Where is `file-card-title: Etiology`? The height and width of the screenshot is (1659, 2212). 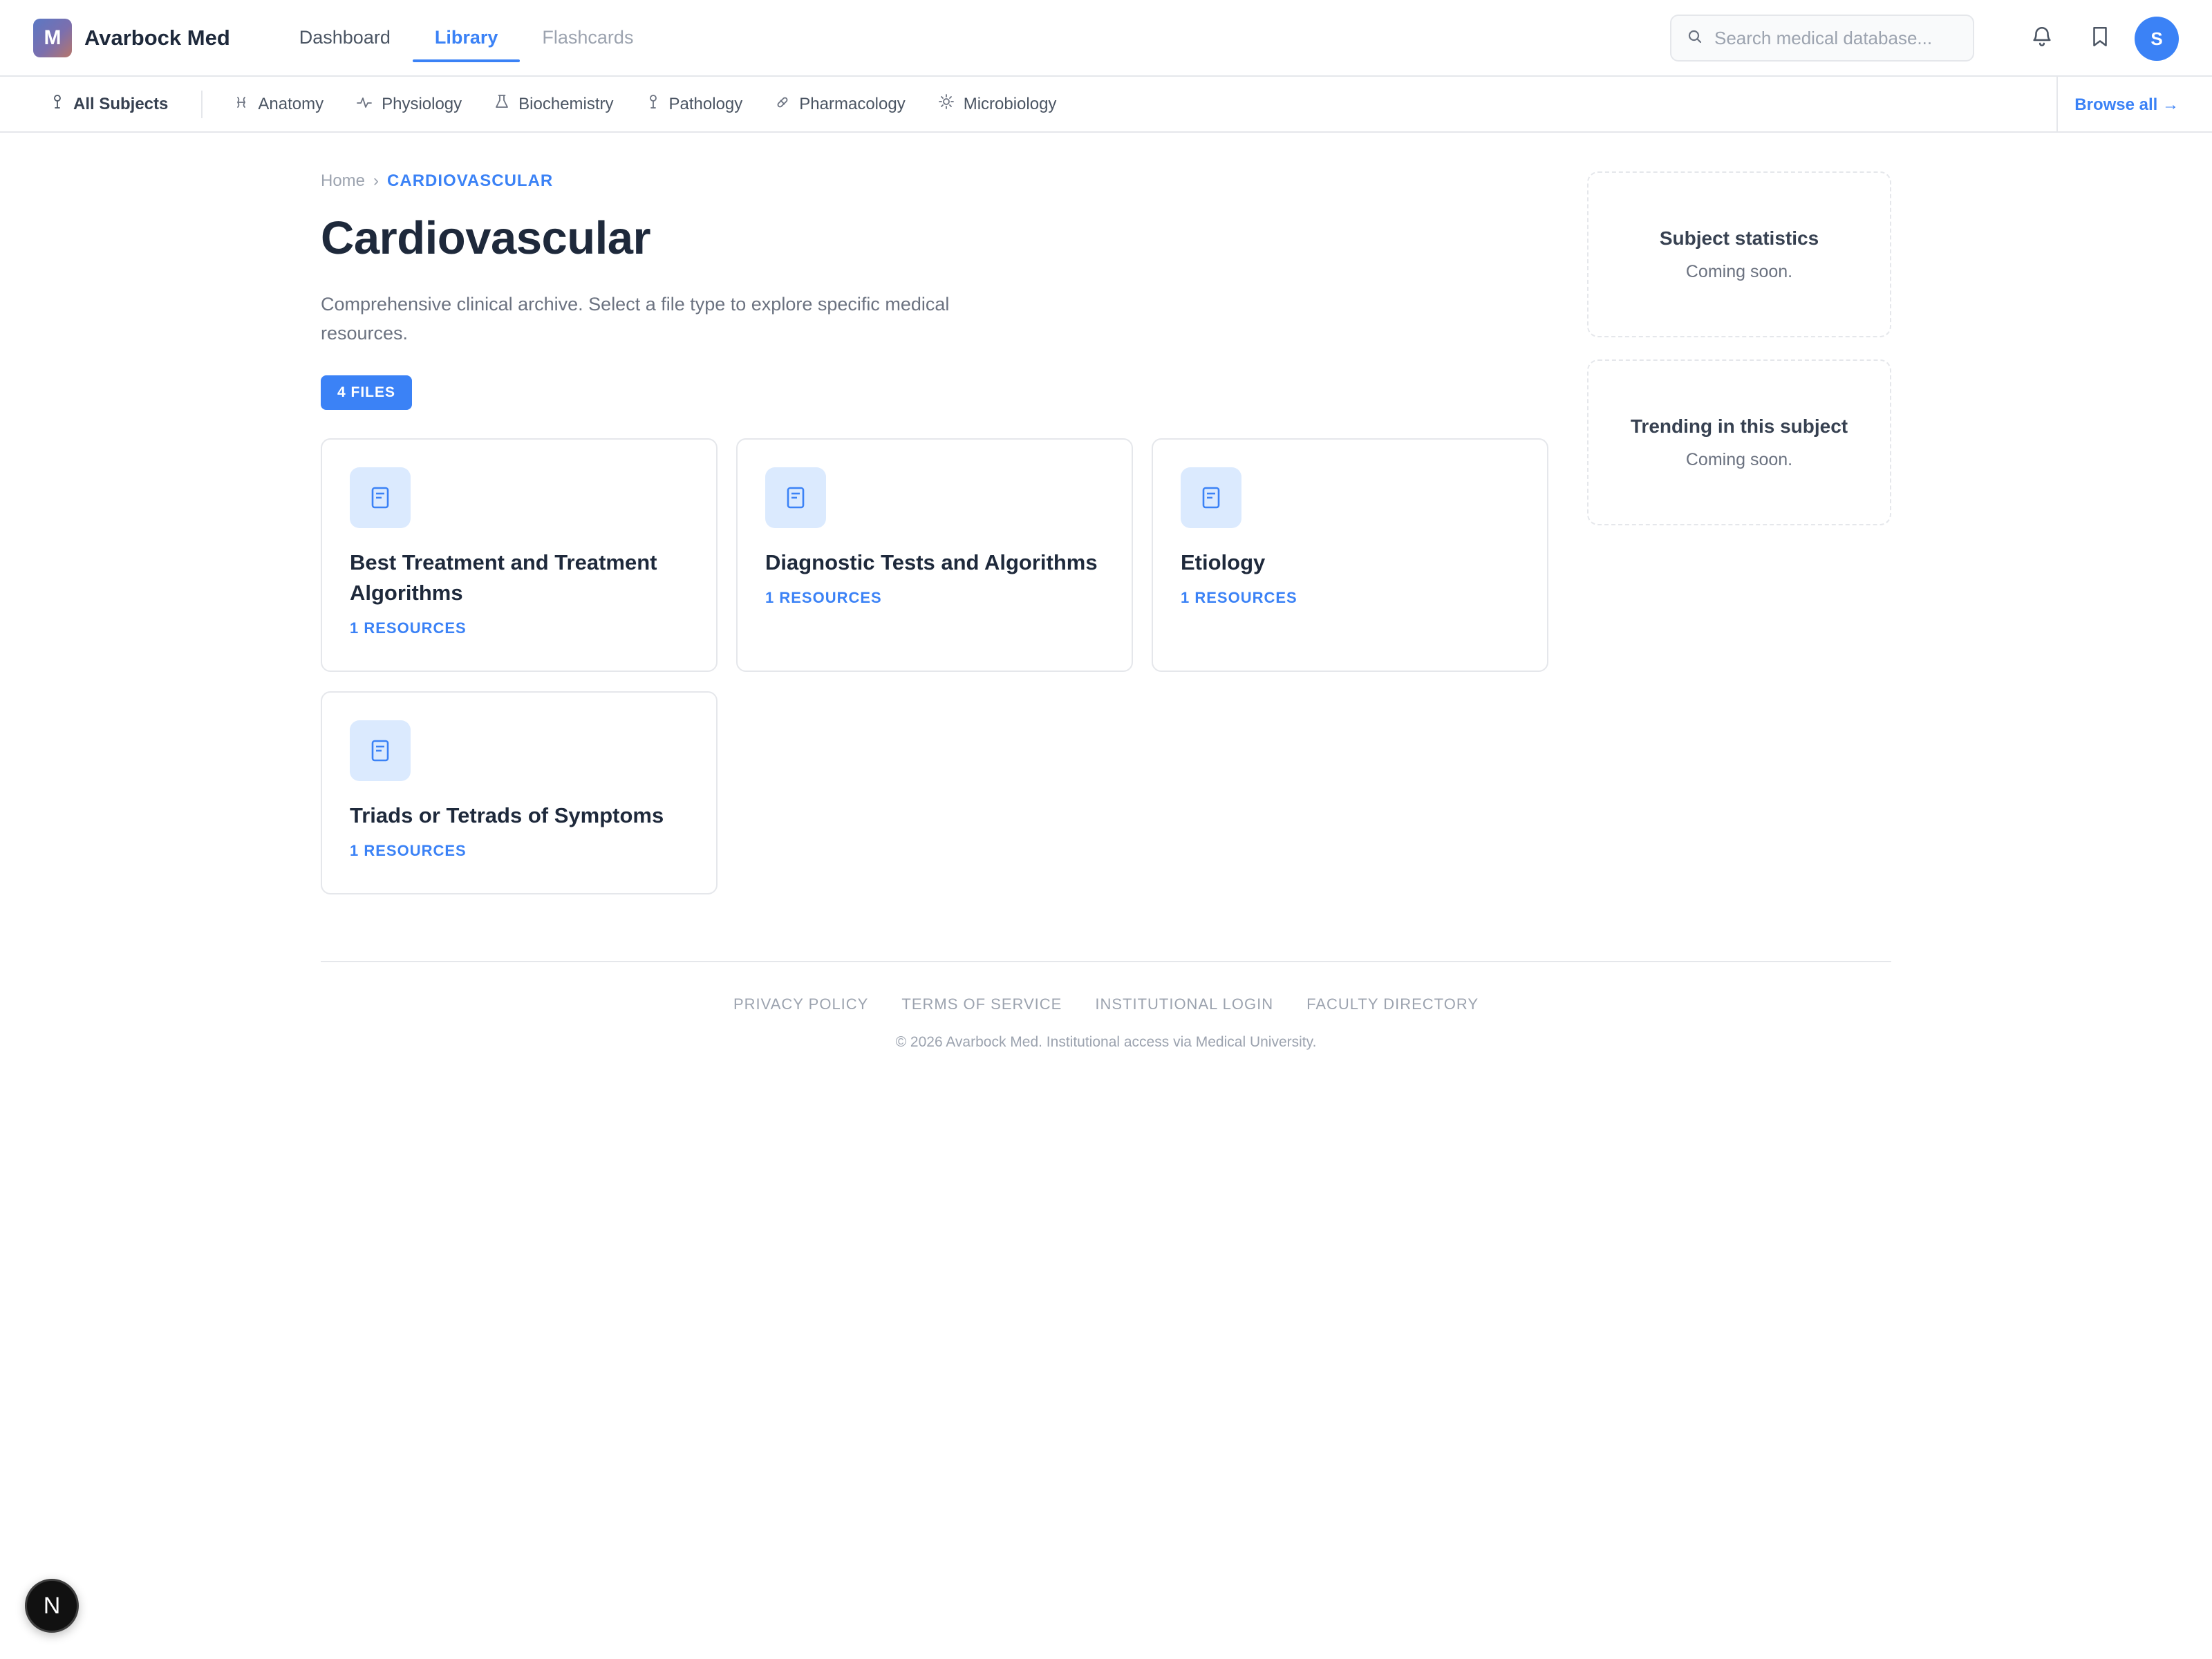 file-card-title: Etiology is located at coordinates (1223, 562).